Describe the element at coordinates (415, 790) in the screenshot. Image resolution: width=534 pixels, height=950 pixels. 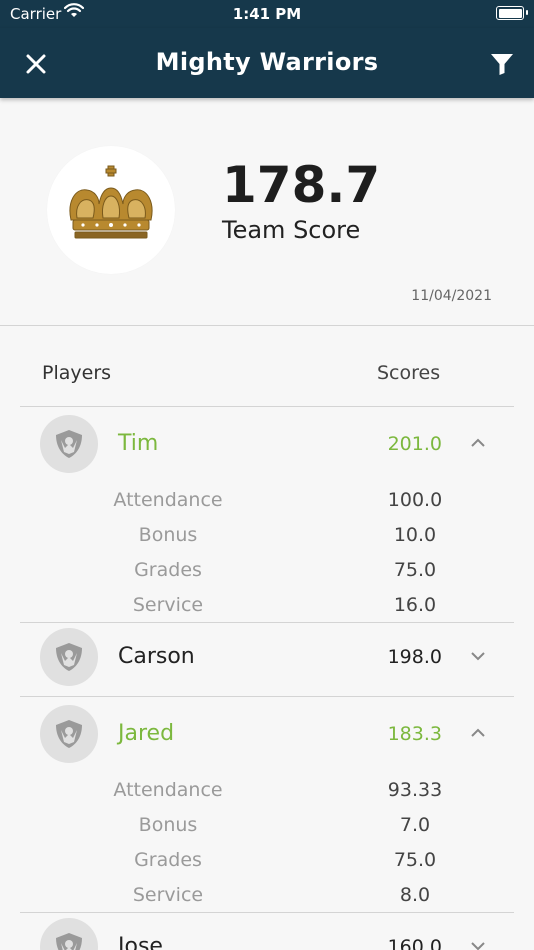
I see `detail-value: 93.33` at that location.